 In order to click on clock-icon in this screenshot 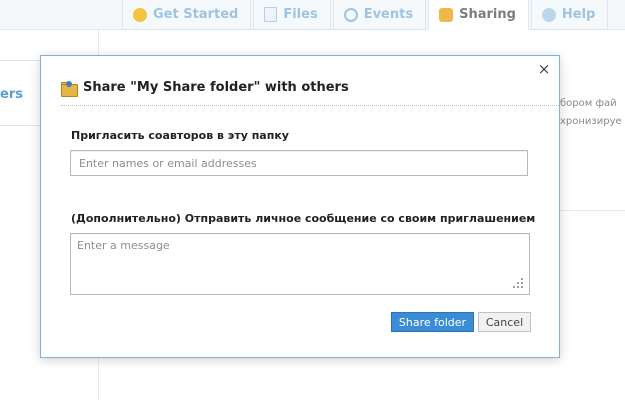, I will do `click(350, 14)`.